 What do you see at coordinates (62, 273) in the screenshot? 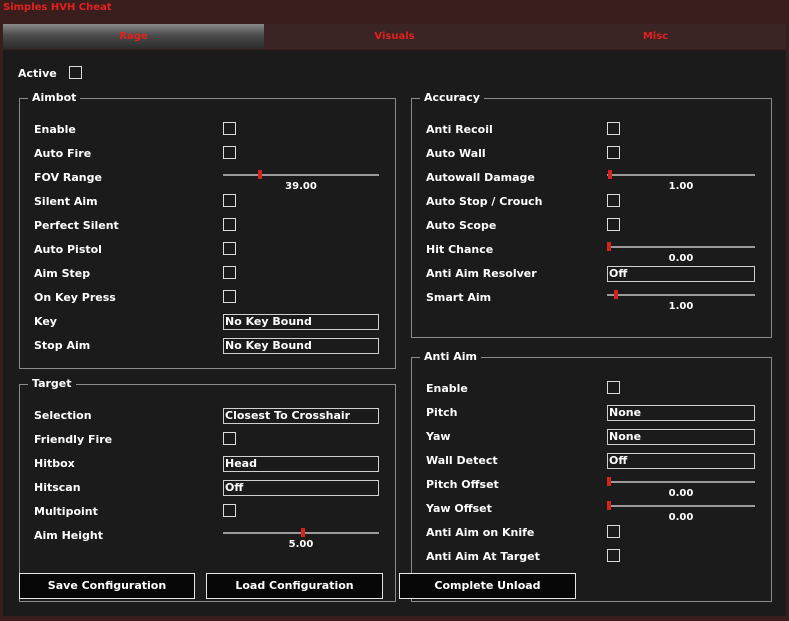
I see `aim-step-label: Aim Step` at bounding box center [62, 273].